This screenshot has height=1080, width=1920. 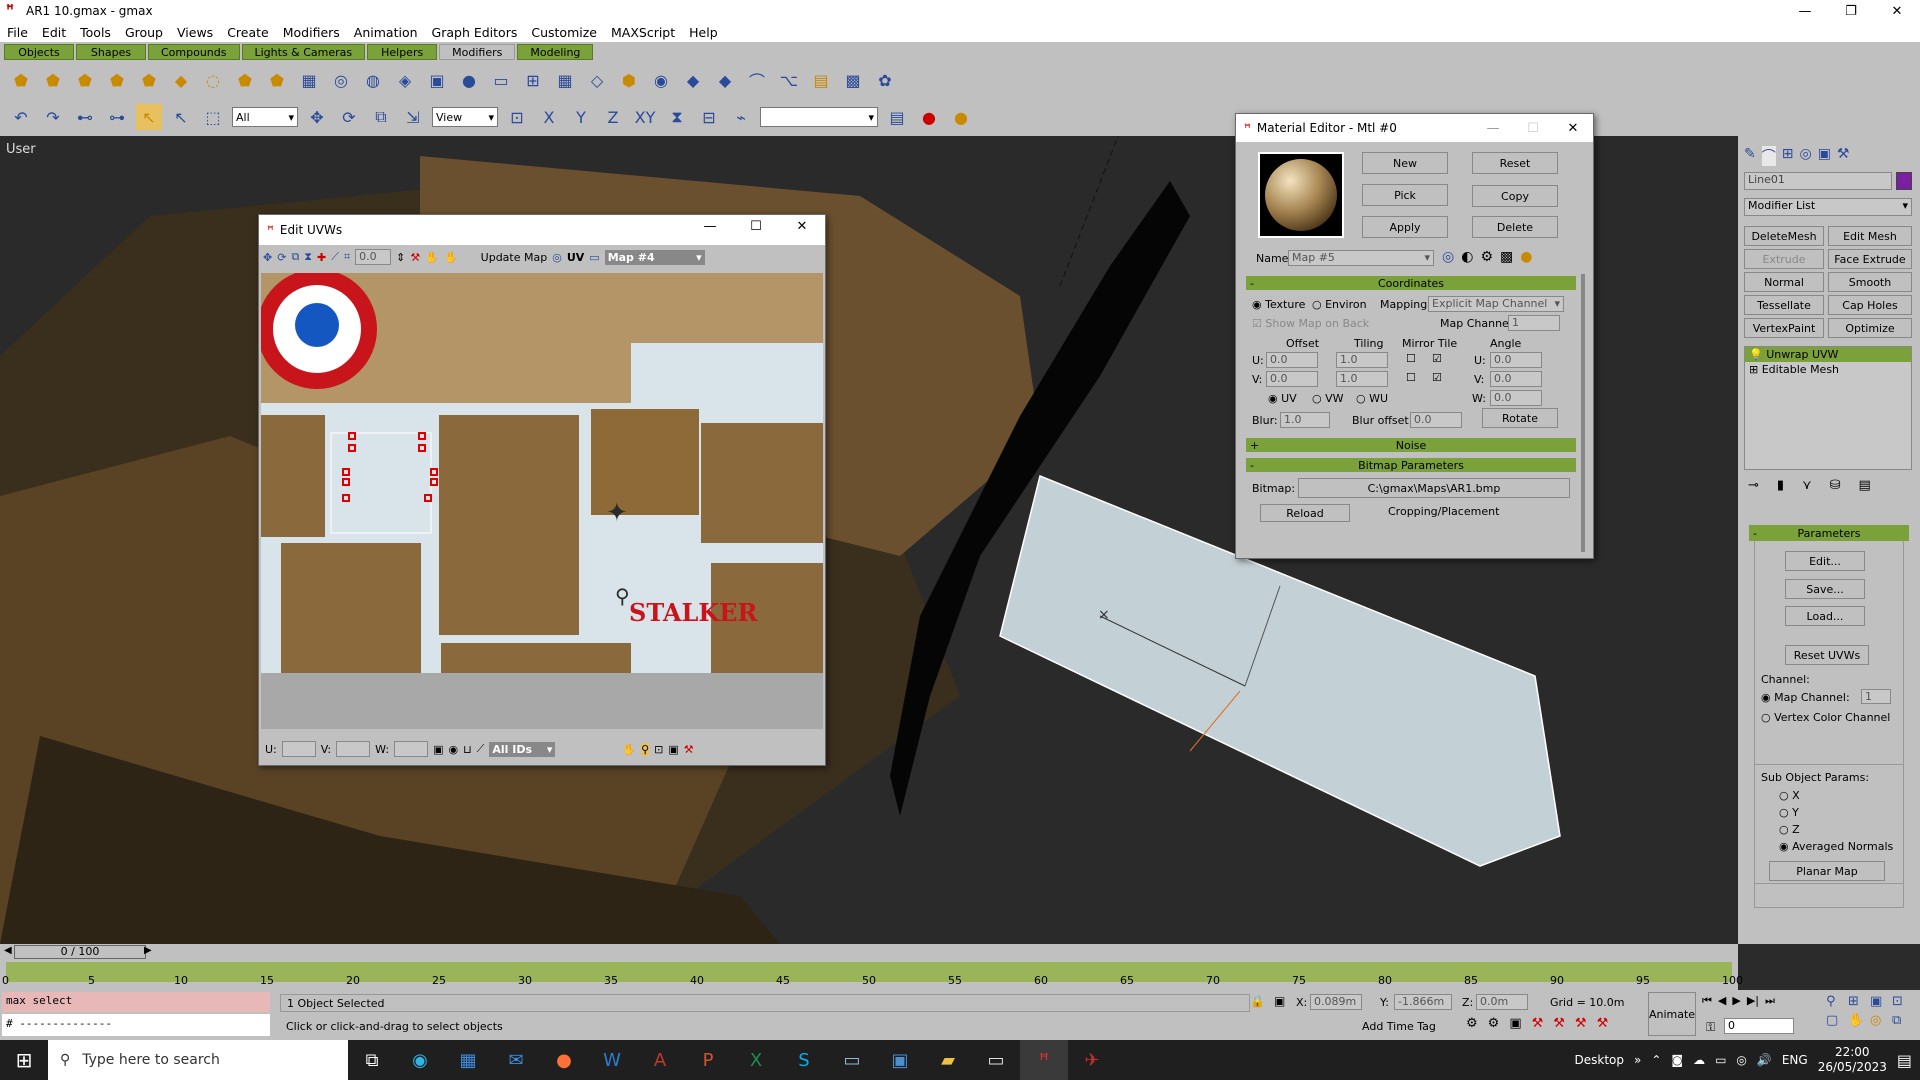 I want to click on extrude-button: Extrude, so click(x=1784, y=259).